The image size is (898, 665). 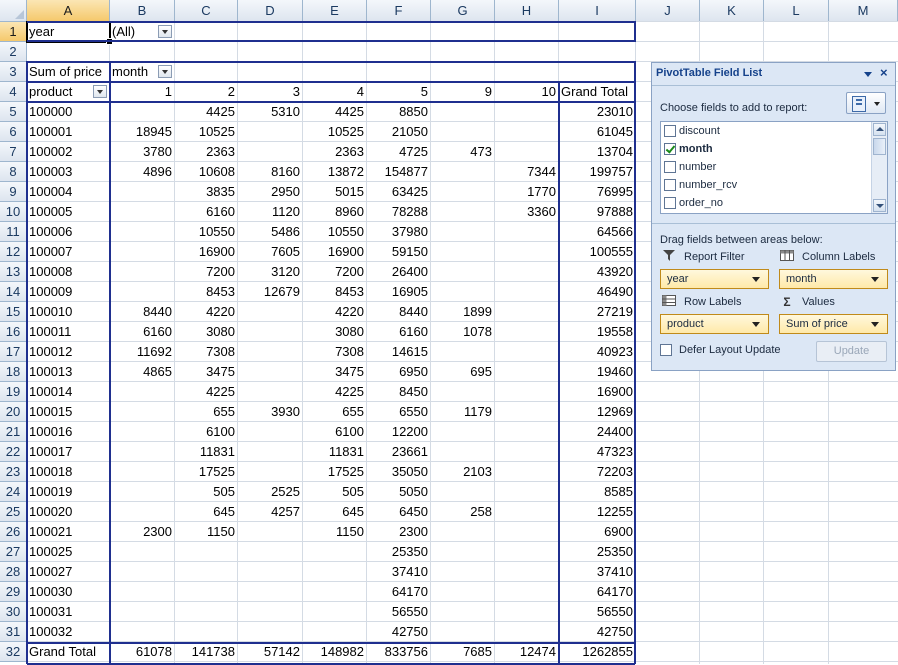 What do you see at coordinates (335, 11) in the screenshot?
I see `column-header-e: E` at bounding box center [335, 11].